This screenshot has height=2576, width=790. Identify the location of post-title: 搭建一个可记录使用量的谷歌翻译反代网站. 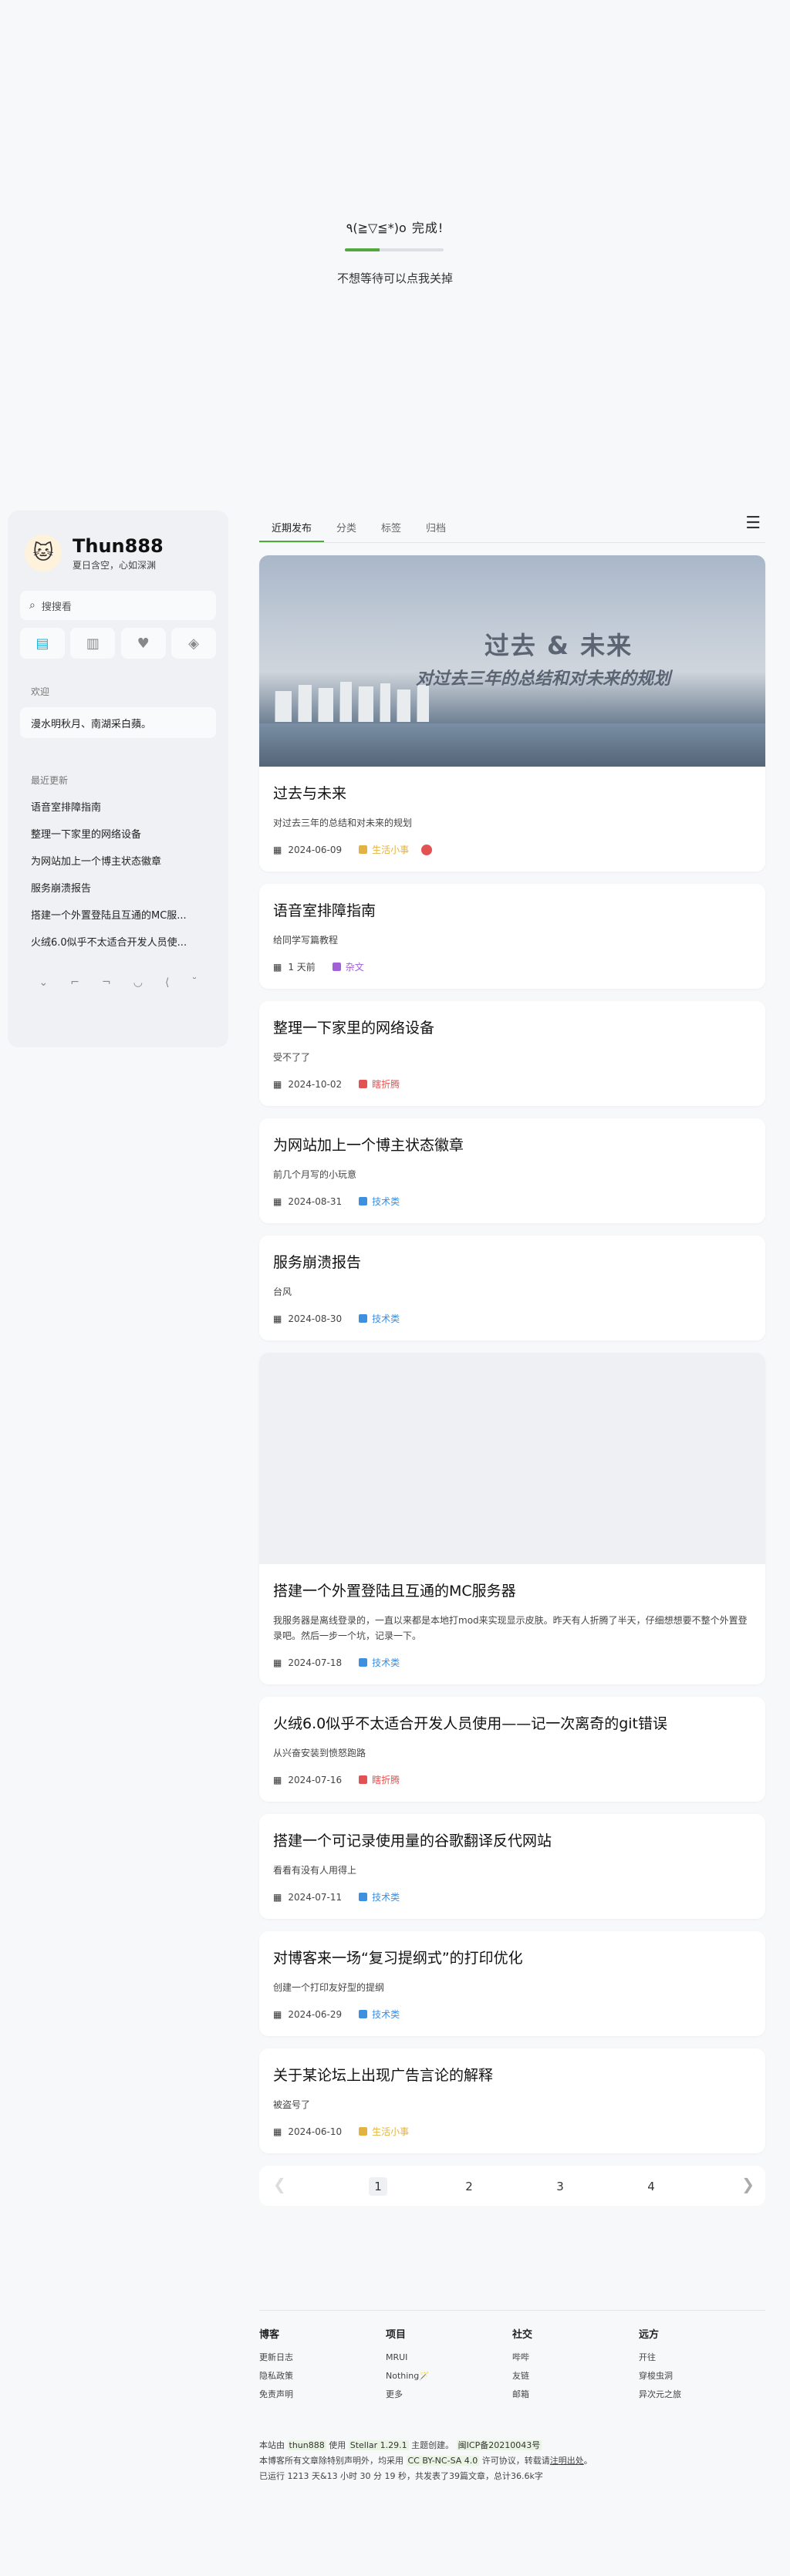
(512, 1839).